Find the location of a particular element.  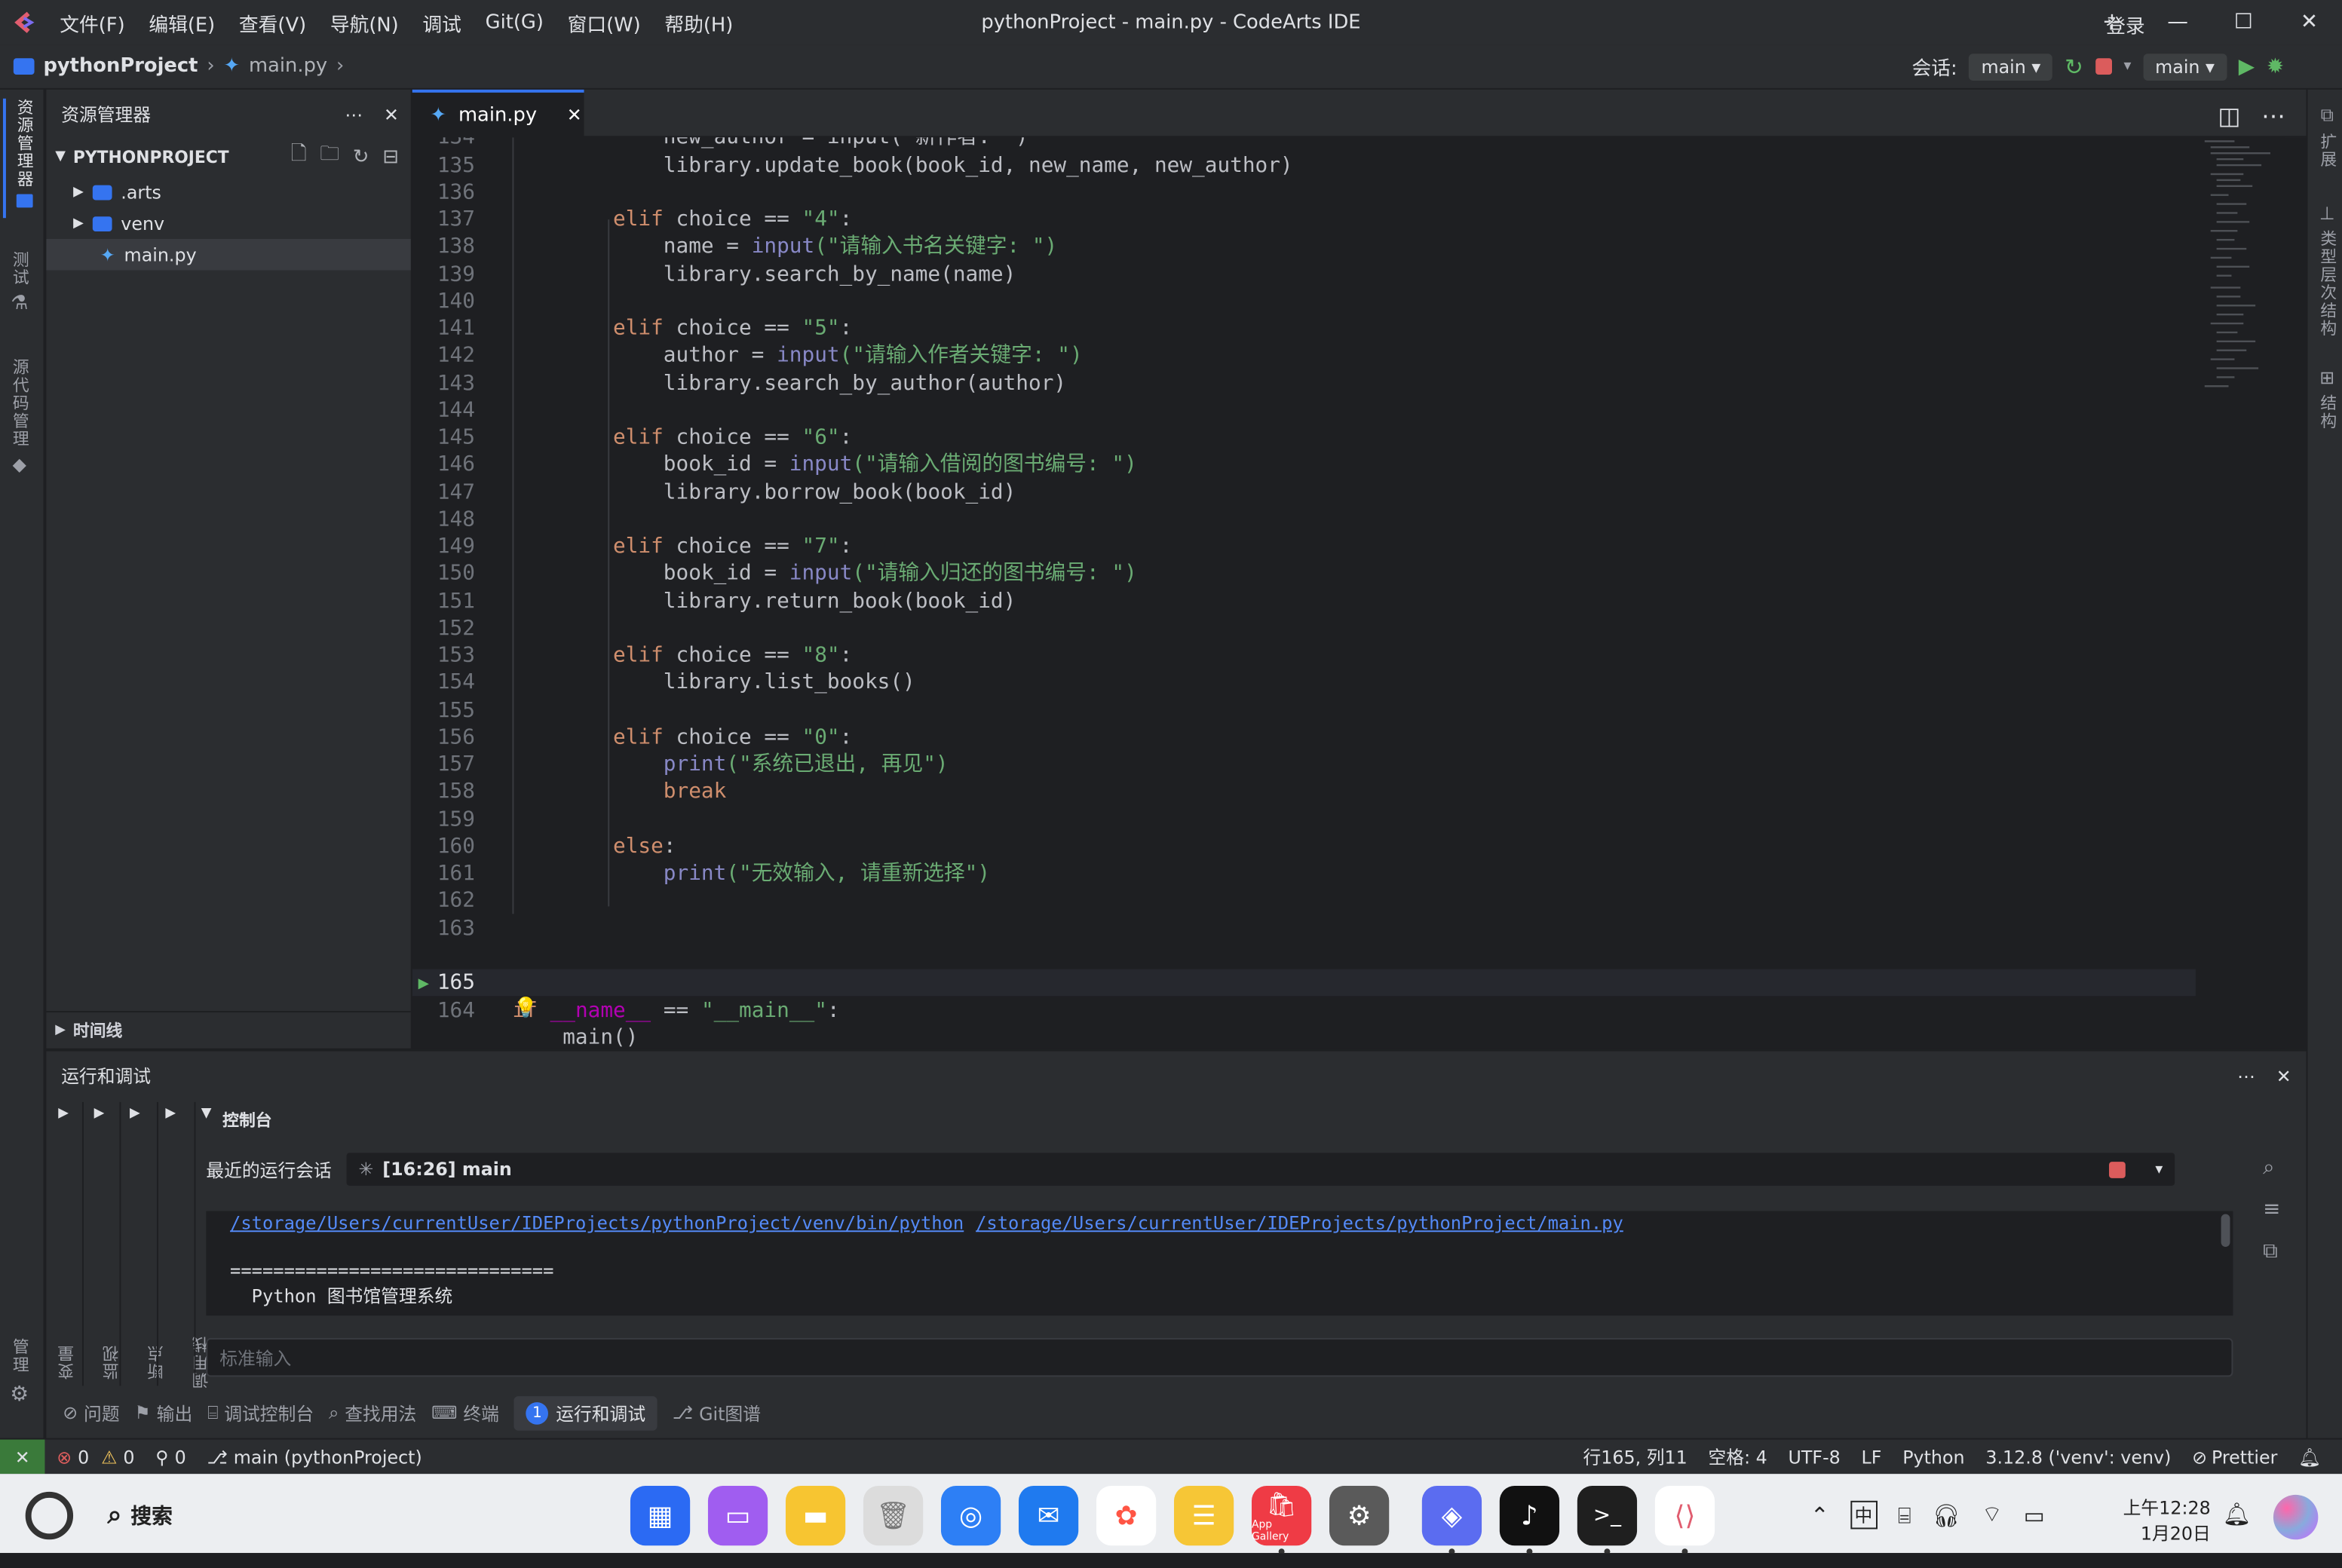

bell-icon: 🔔︎ is located at coordinates (2309, 1457).